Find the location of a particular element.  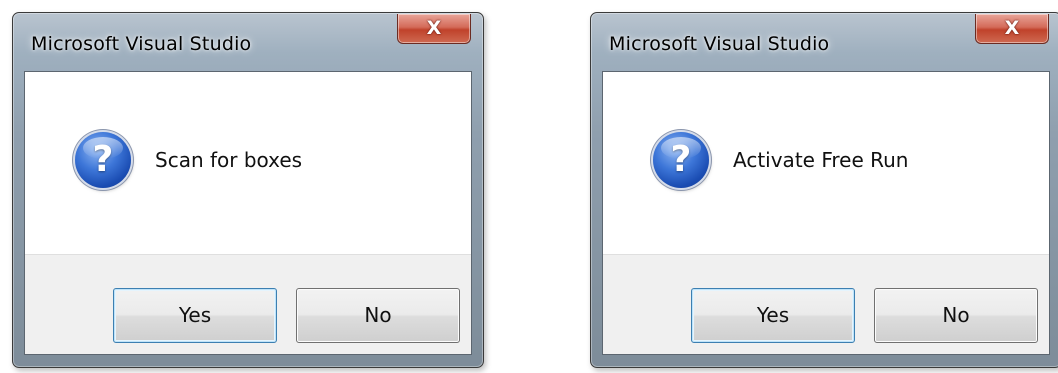

message-text: Activate Free Run is located at coordinates (821, 160).